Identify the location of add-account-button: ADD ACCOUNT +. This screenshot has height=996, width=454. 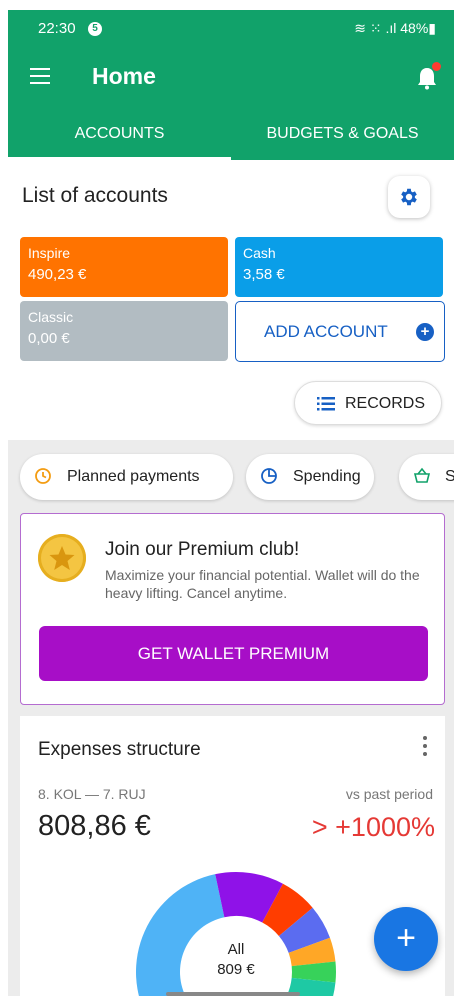
(340, 331).